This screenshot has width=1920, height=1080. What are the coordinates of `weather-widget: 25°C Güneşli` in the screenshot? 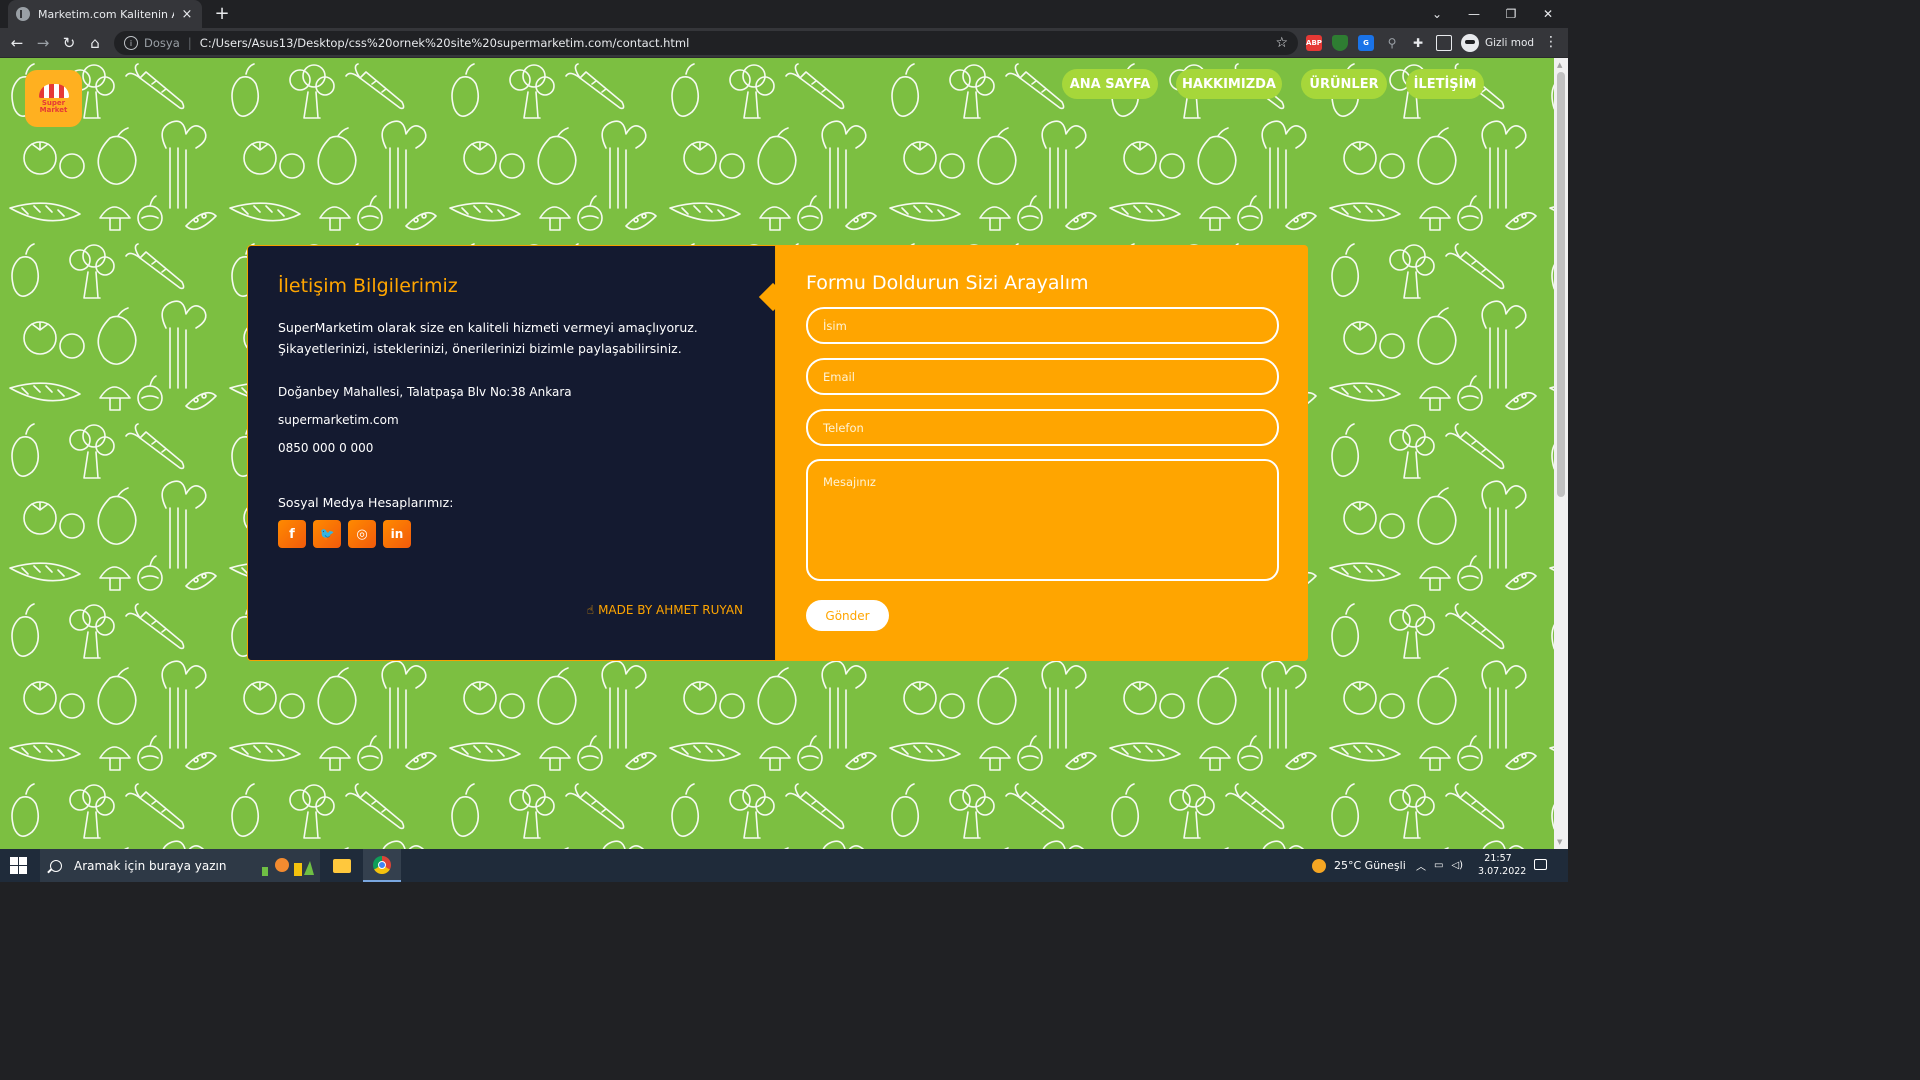 It's located at (1359, 865).